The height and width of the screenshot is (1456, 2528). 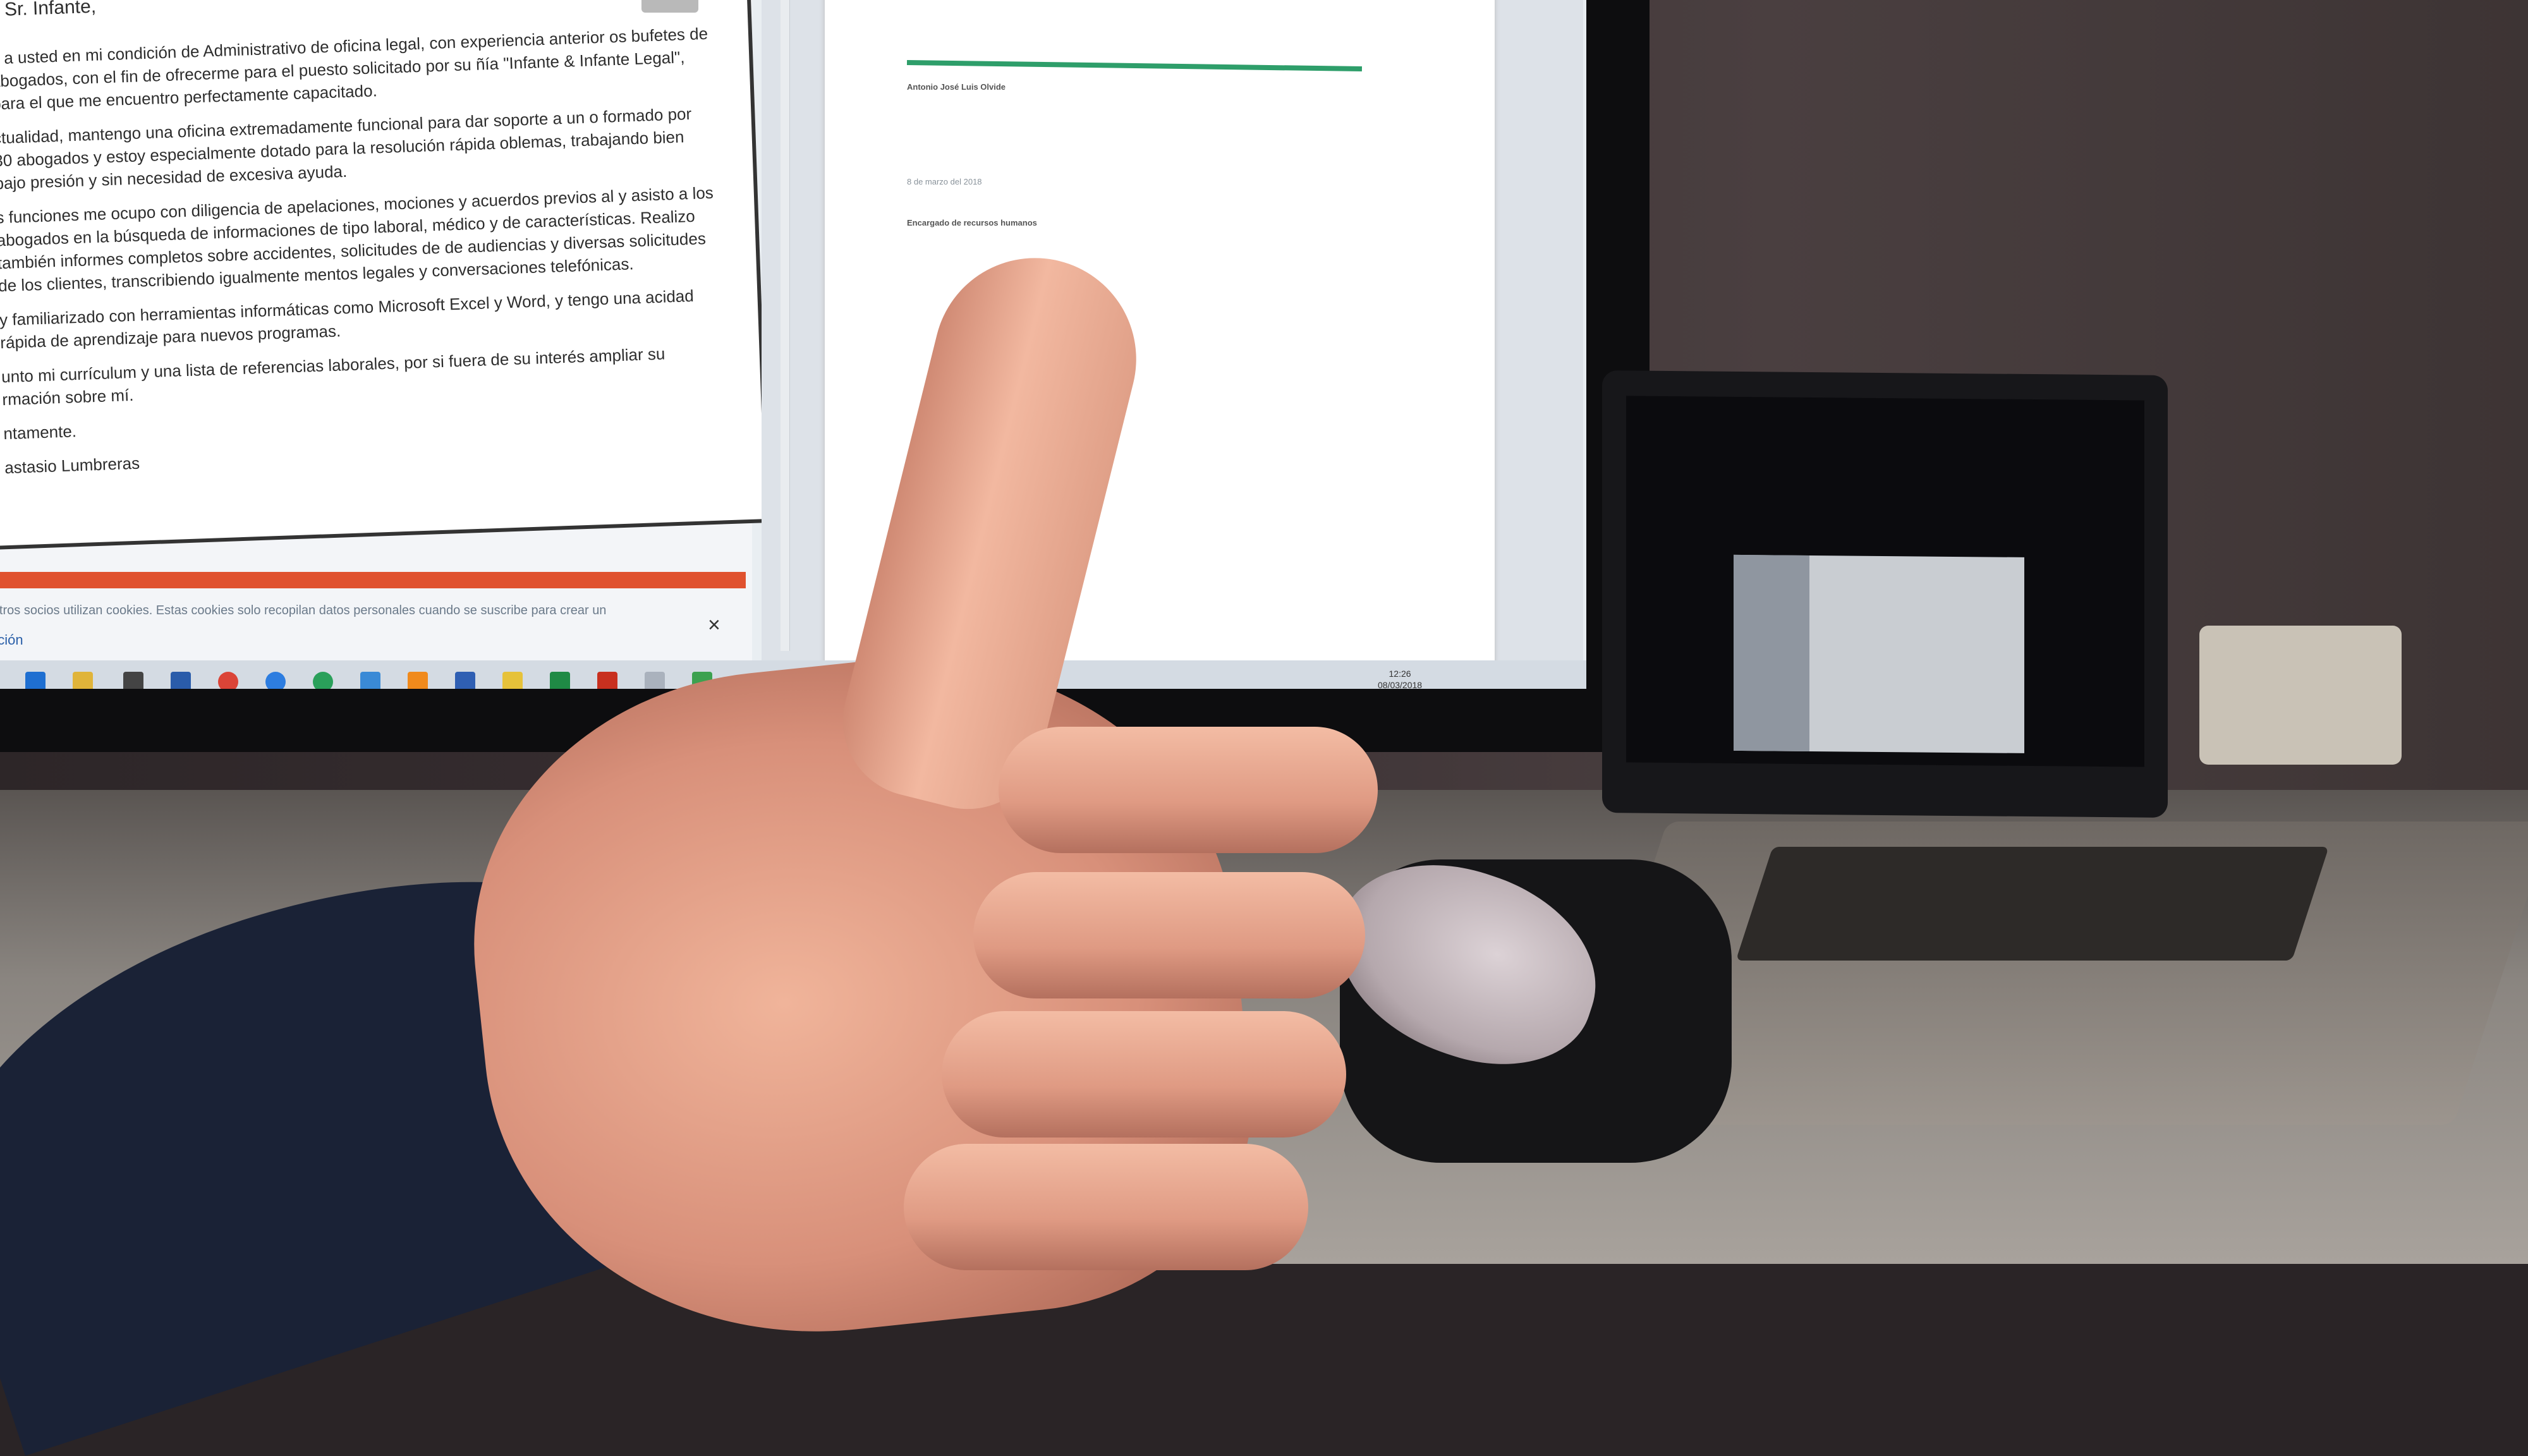 I want to click on cookie-close-icon: ×, so click(x=714, y=625).